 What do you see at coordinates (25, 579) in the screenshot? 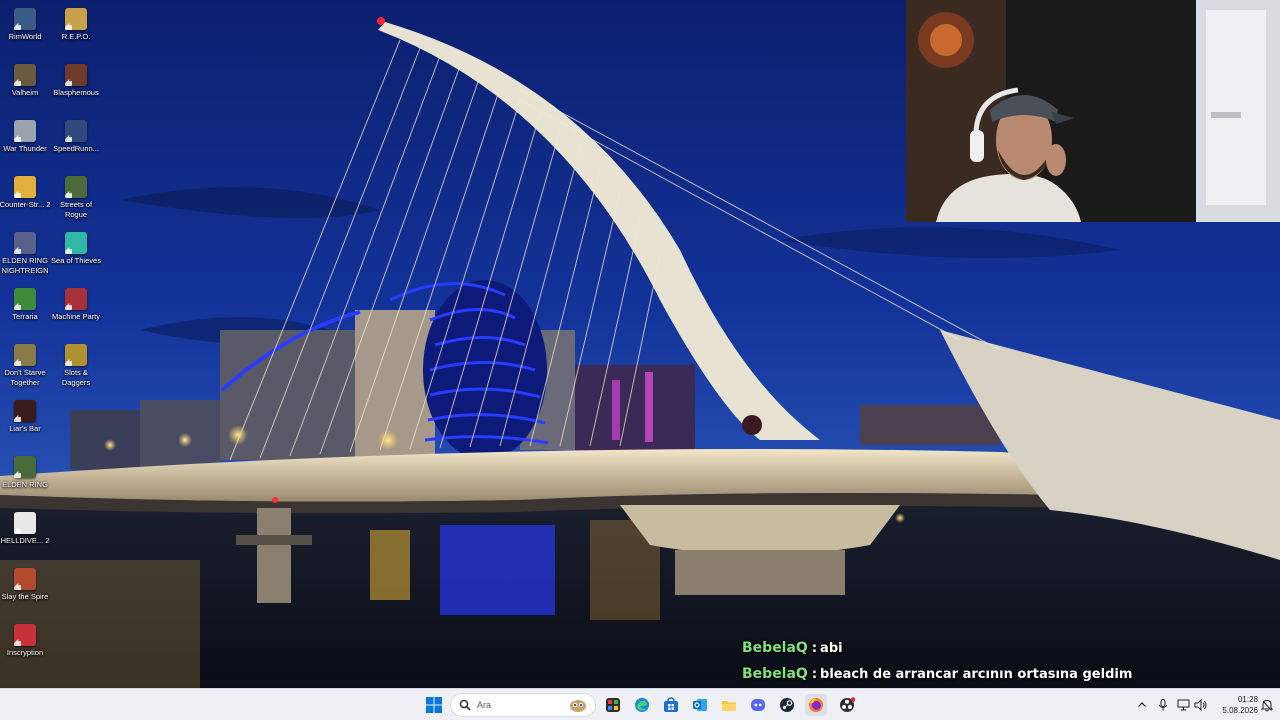
I see `slay-the-spire-icon` at bounding box center [25, 579].